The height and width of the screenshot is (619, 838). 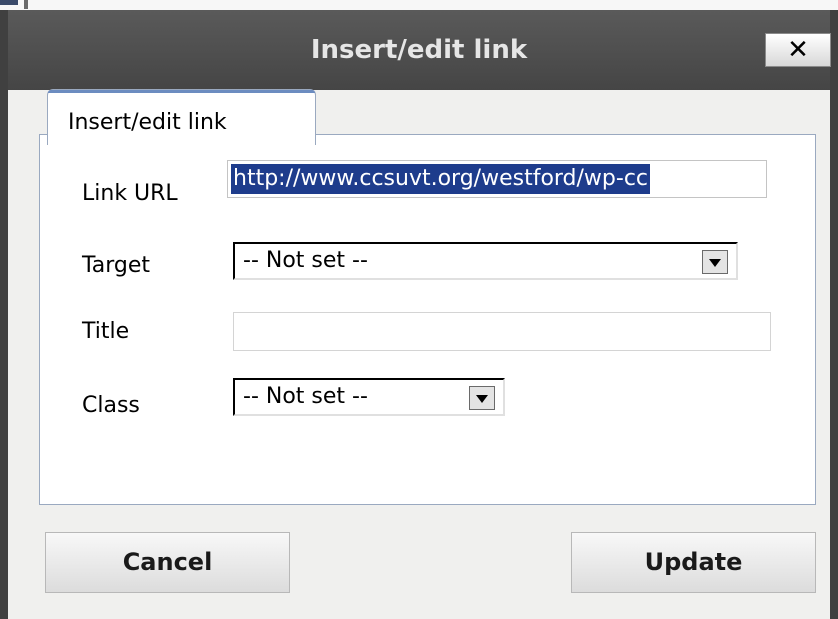 What do you see at coordinates (441, 179) in the screenshot?
I see `link-url-value: http://www.ccsuvt.org/westford/wp-cc` at bounding box center [441, 179].